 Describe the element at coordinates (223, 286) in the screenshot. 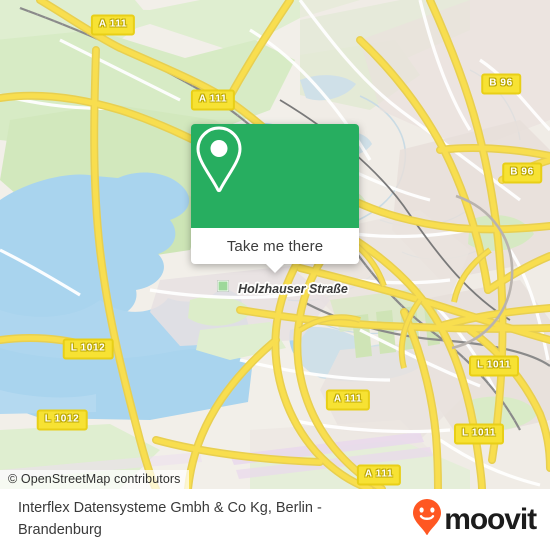

I see `holzhauser-strasse-stop-marker` at that location.